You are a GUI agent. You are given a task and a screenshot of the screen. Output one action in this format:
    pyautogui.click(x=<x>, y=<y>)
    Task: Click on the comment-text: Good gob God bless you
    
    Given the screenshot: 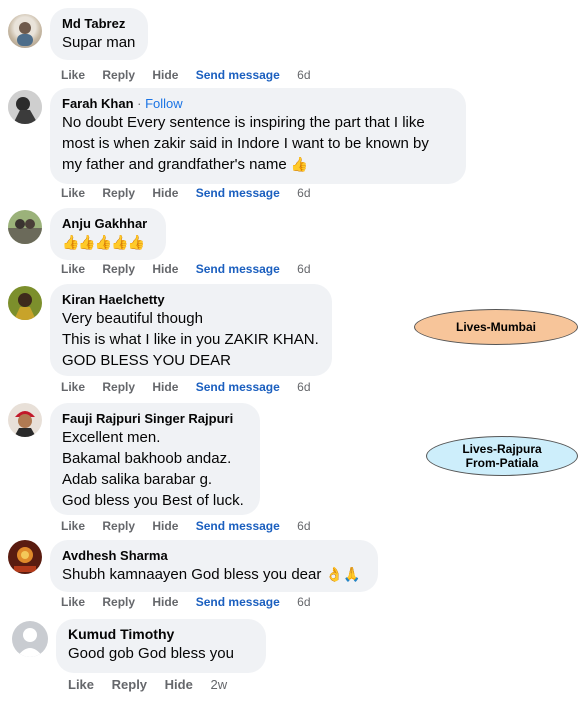 What is the action you would take?
    pyautogui.click(x=151, y=653)
    